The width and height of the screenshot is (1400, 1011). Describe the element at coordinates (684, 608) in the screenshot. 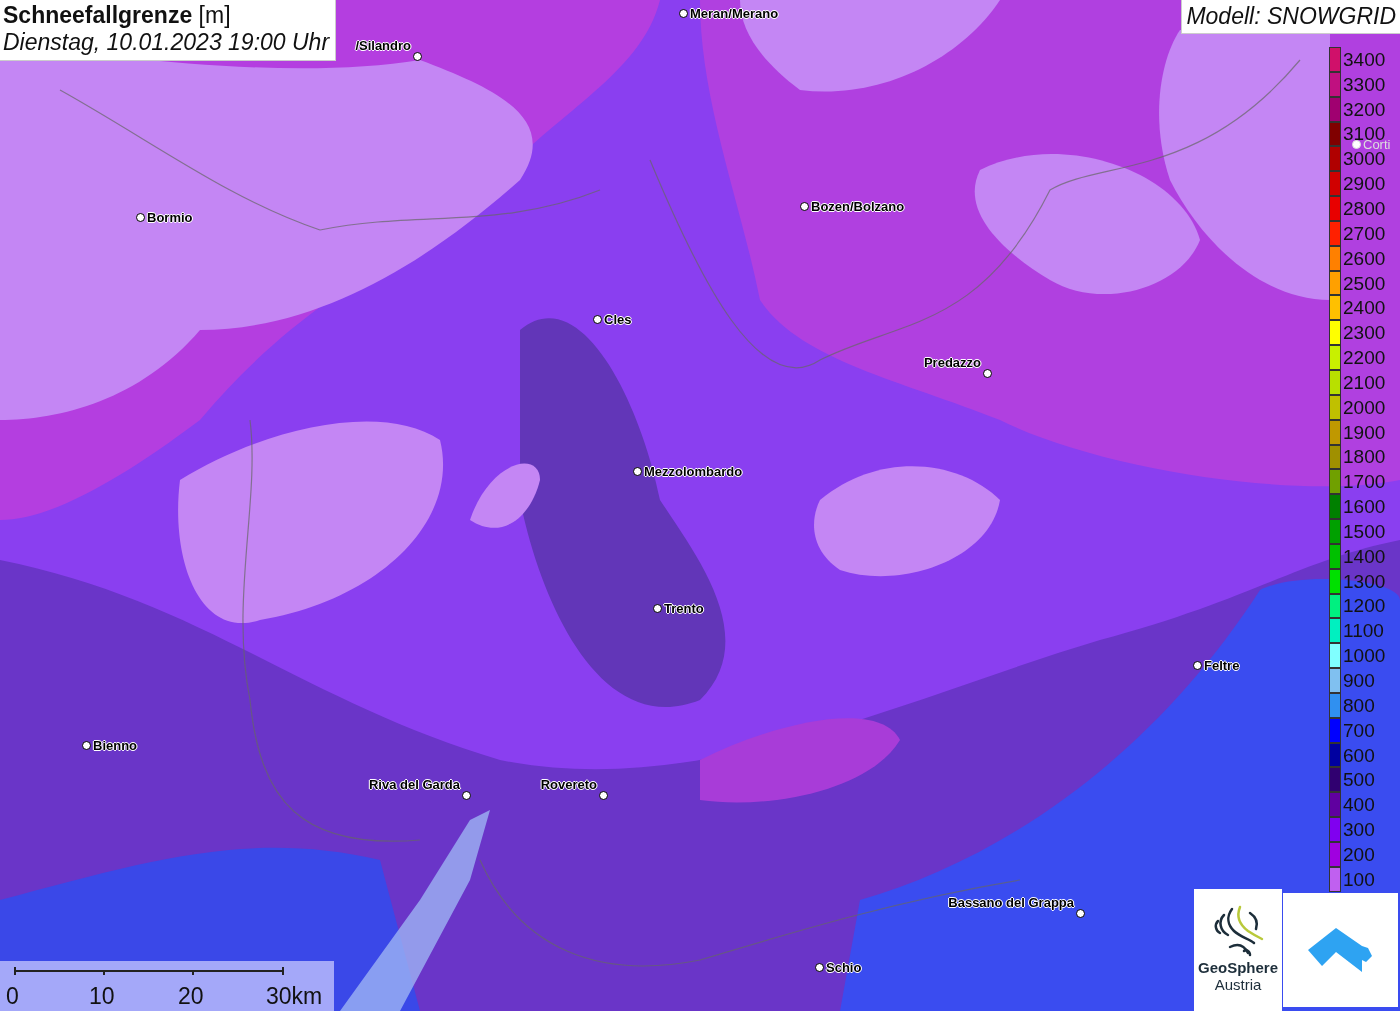

I see `city-label: Trento` at that location.